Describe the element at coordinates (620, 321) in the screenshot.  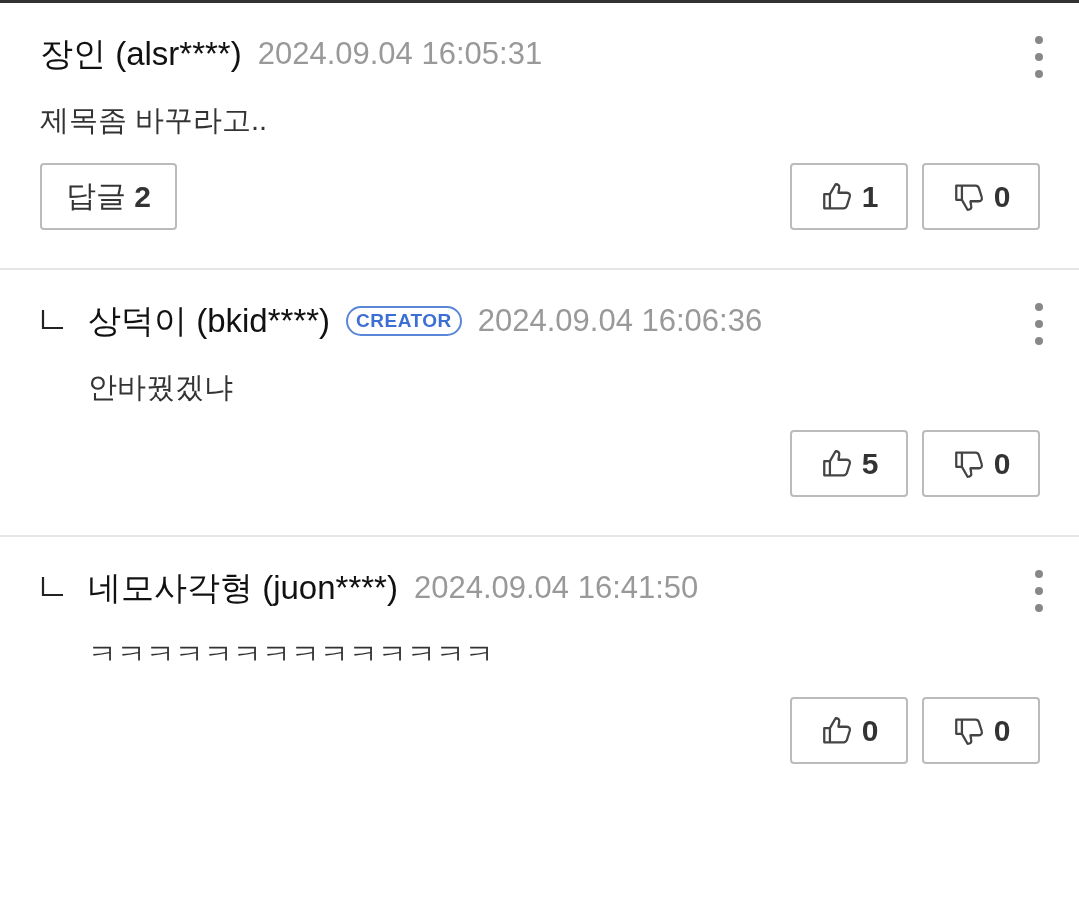
I see `comment-time: 2024.09.04 16:06:36` at that location.